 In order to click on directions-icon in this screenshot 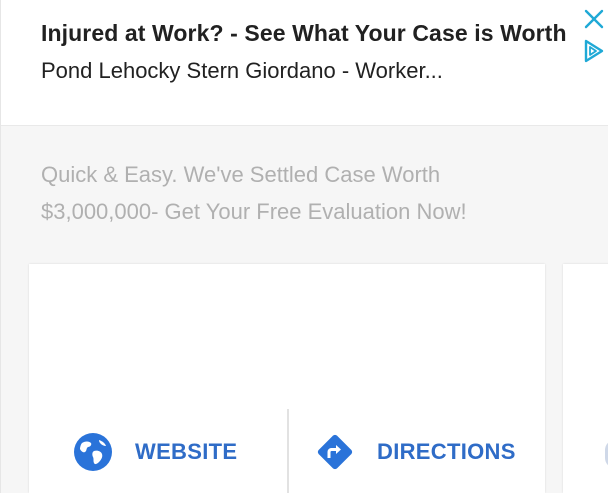, I will do `click(335, 452)`.